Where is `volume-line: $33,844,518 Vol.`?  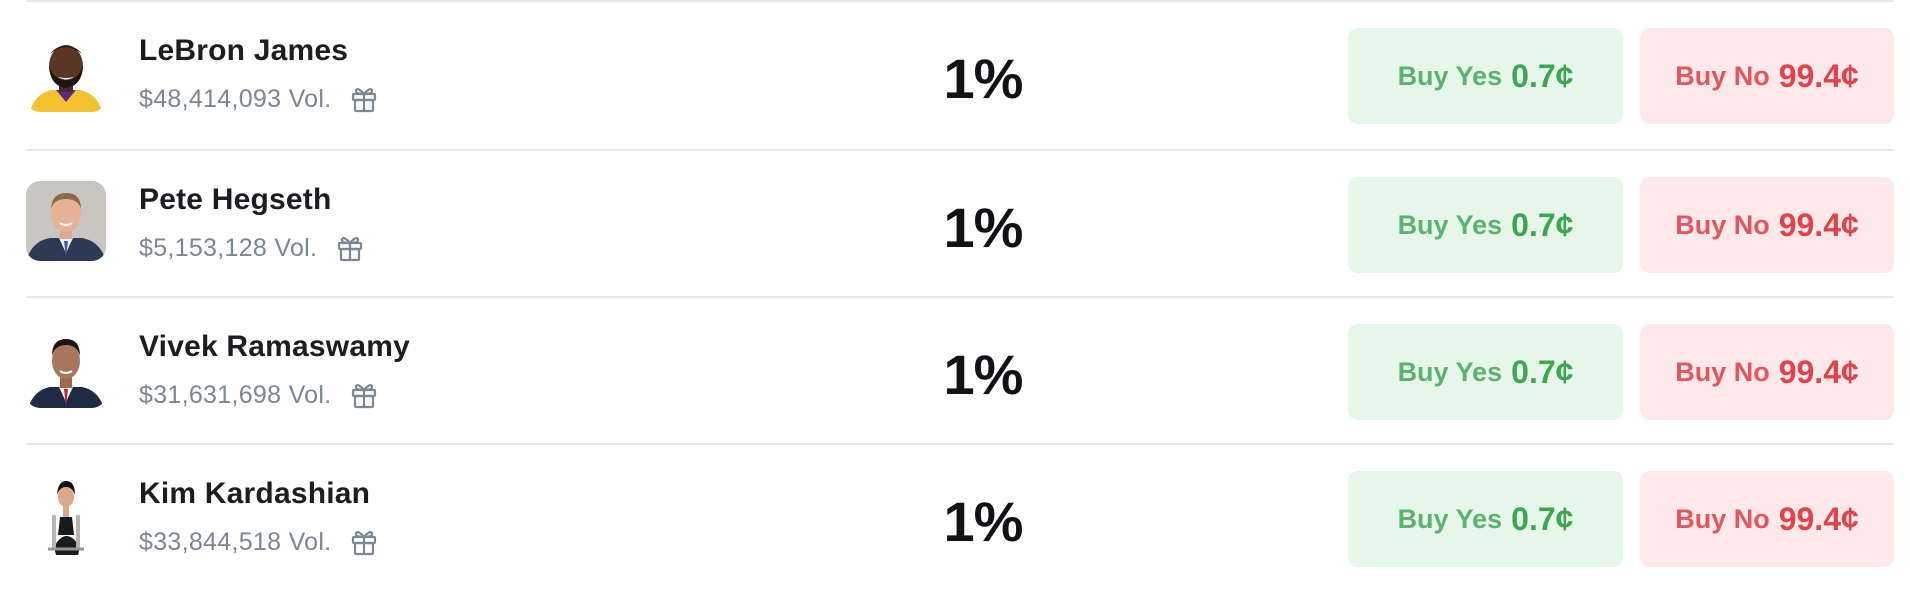
volume-line: $33,844,518 Vol. is located at coordinates (259, 542).